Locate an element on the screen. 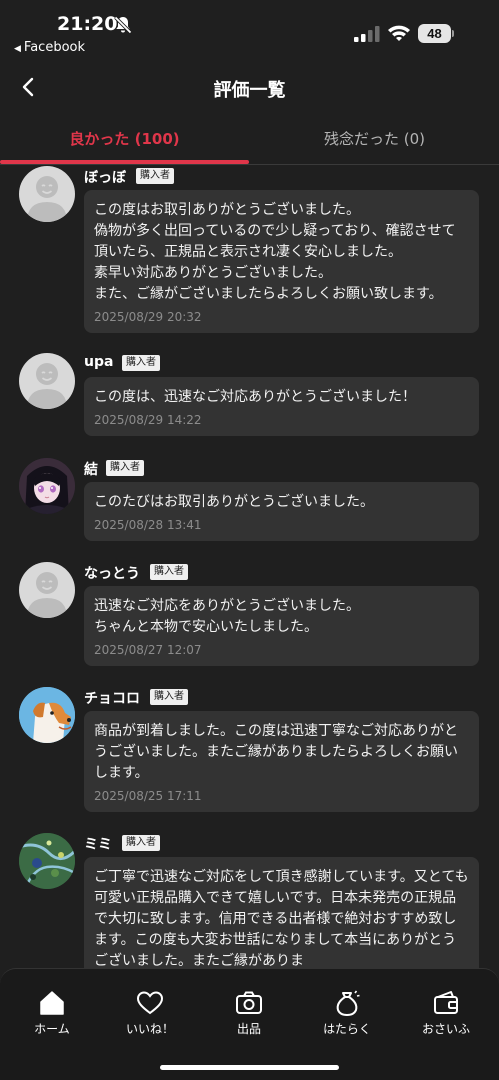  back-to-app-link: ◀ Facebook is located at coordinates (49, 47).